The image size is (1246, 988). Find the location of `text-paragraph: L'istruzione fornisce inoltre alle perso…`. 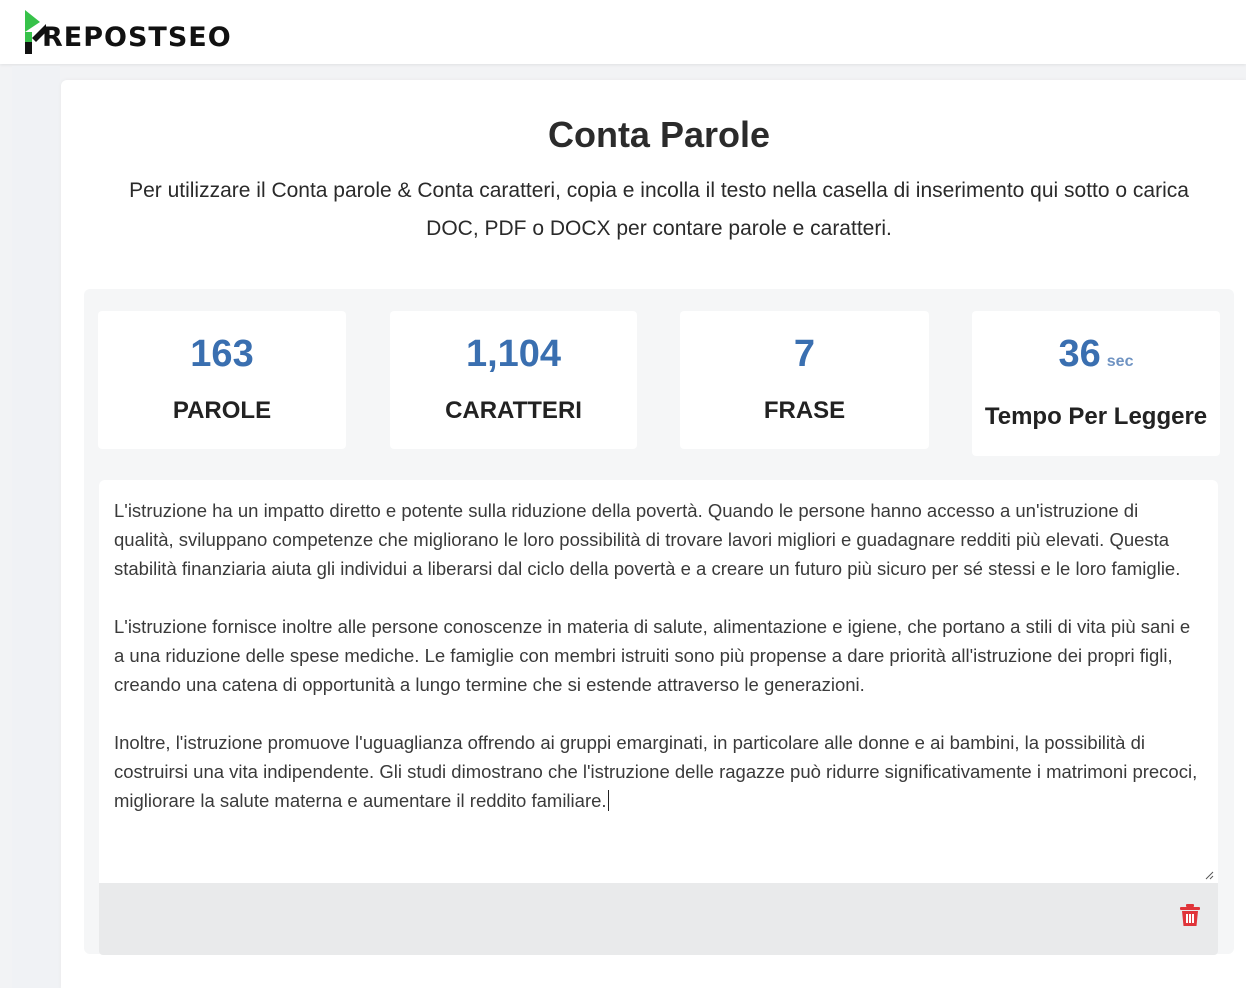

text-paragraph: L'istruzione fornisce inoltre alle perso… is located at coordinates (652, 655).